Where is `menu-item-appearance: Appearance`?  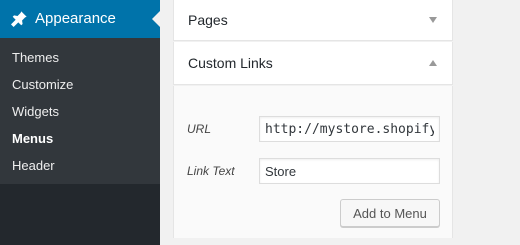 menu-item-appearance: Appearance is located at coordinates (80, 19).